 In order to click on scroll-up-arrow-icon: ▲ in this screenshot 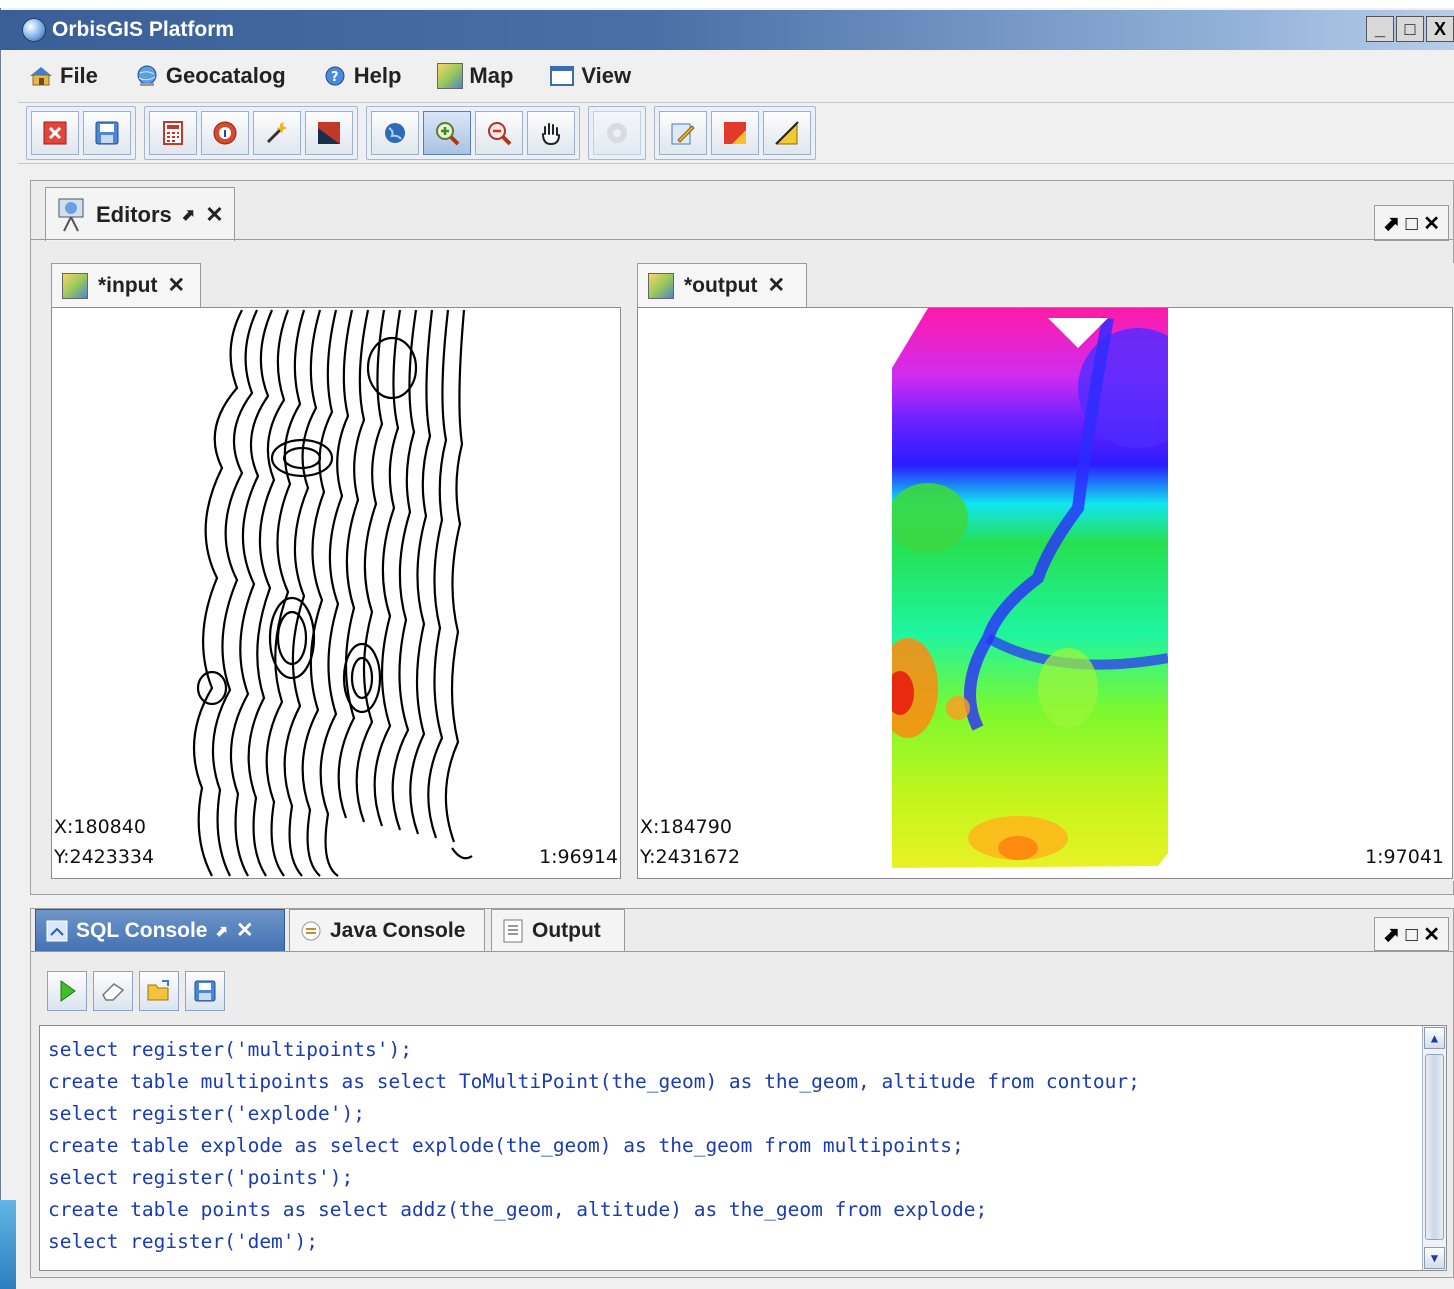, I will do `click(1434, 1038)`.